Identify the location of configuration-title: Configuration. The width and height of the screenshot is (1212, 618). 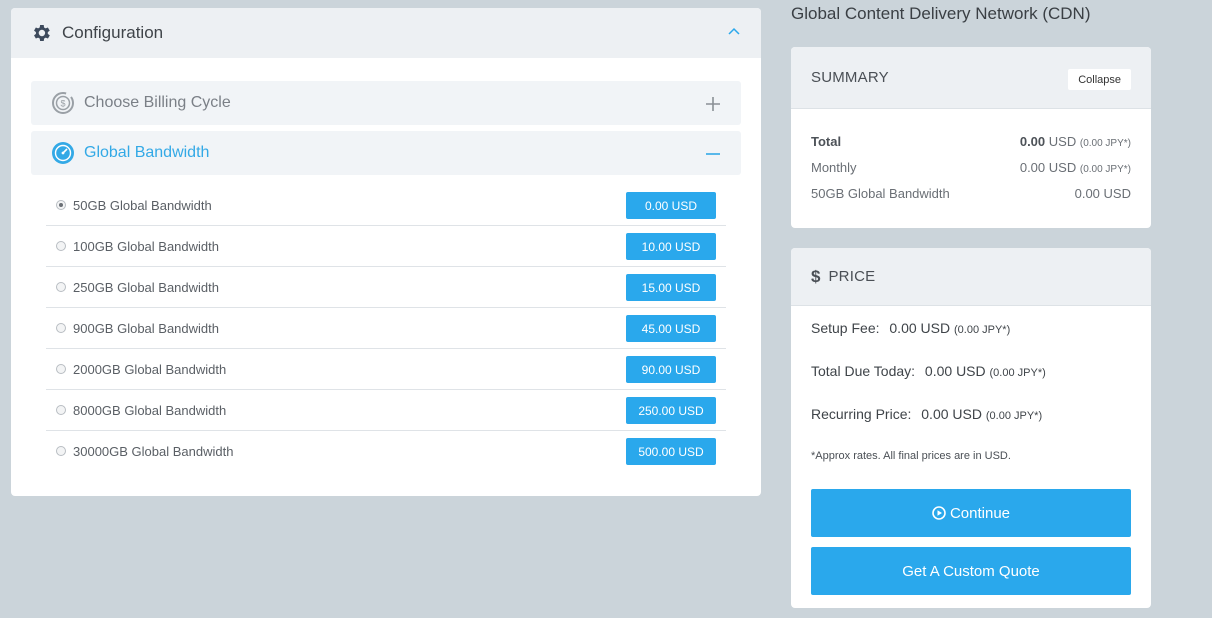
(113, 32).